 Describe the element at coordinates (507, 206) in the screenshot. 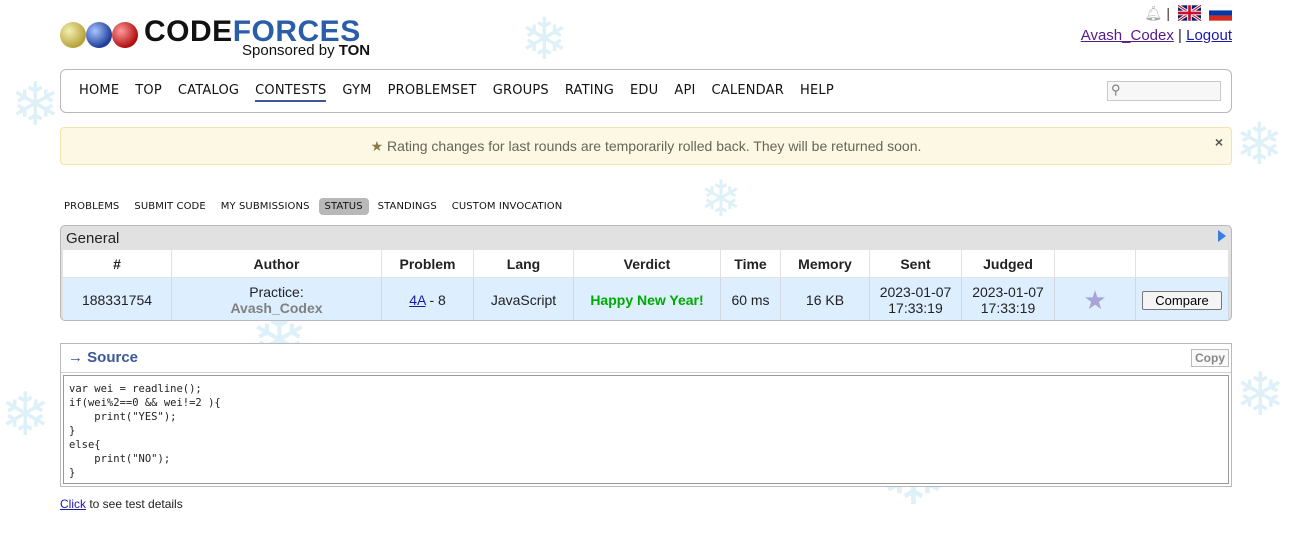

I see `tab-custom-invocation: CUSTOM INVOCATION` at that location.